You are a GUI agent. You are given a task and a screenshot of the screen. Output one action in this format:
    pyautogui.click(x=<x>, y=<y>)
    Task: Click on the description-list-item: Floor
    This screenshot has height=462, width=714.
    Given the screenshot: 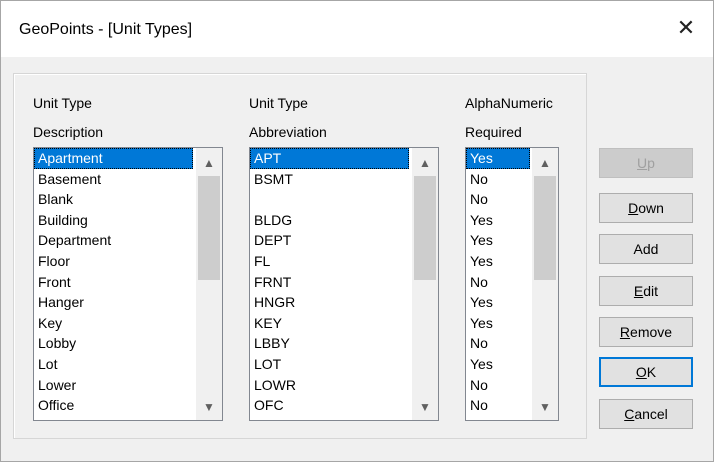 What is the action you would take?
    pyautogui.click(x=113, y=261)
    